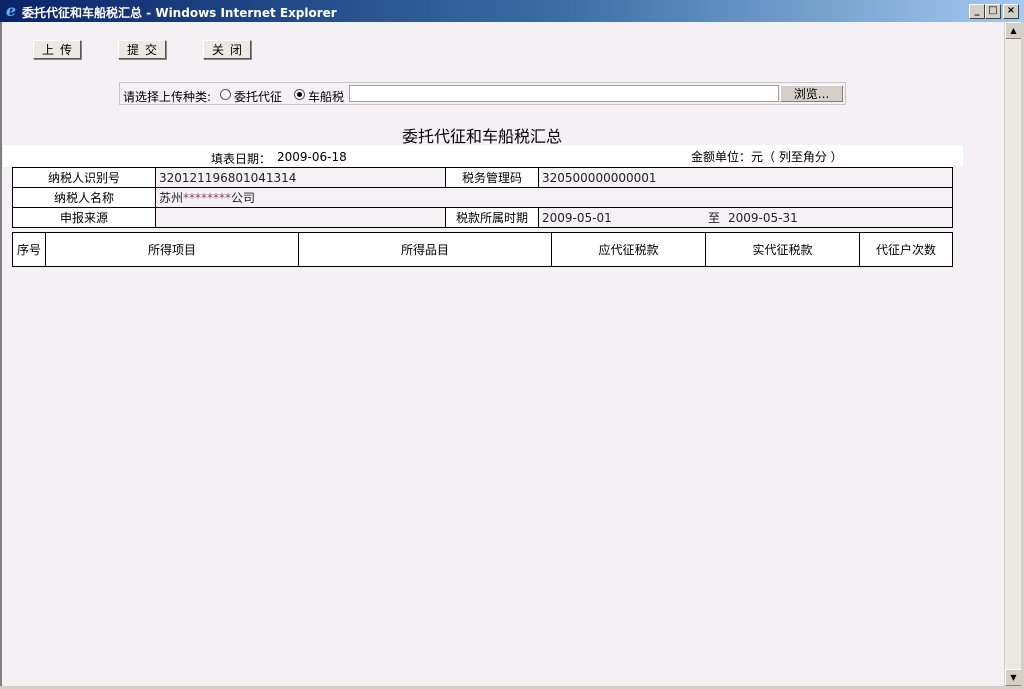 This screenshot has height=689, width=1024. Describe the element at coordinates (993, 11) in the screenshot. I see `maximize-button: □` at that location.